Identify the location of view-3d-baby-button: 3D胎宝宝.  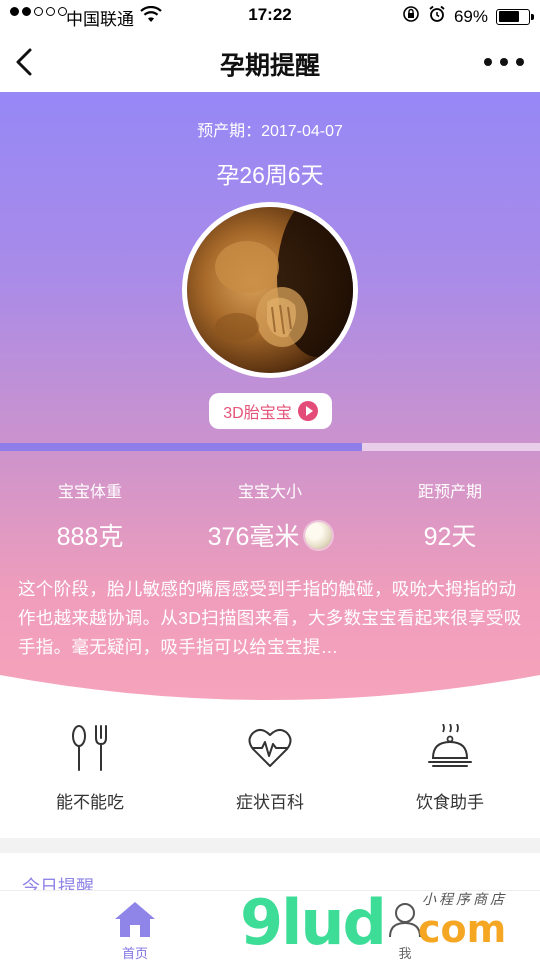
(270, 411).